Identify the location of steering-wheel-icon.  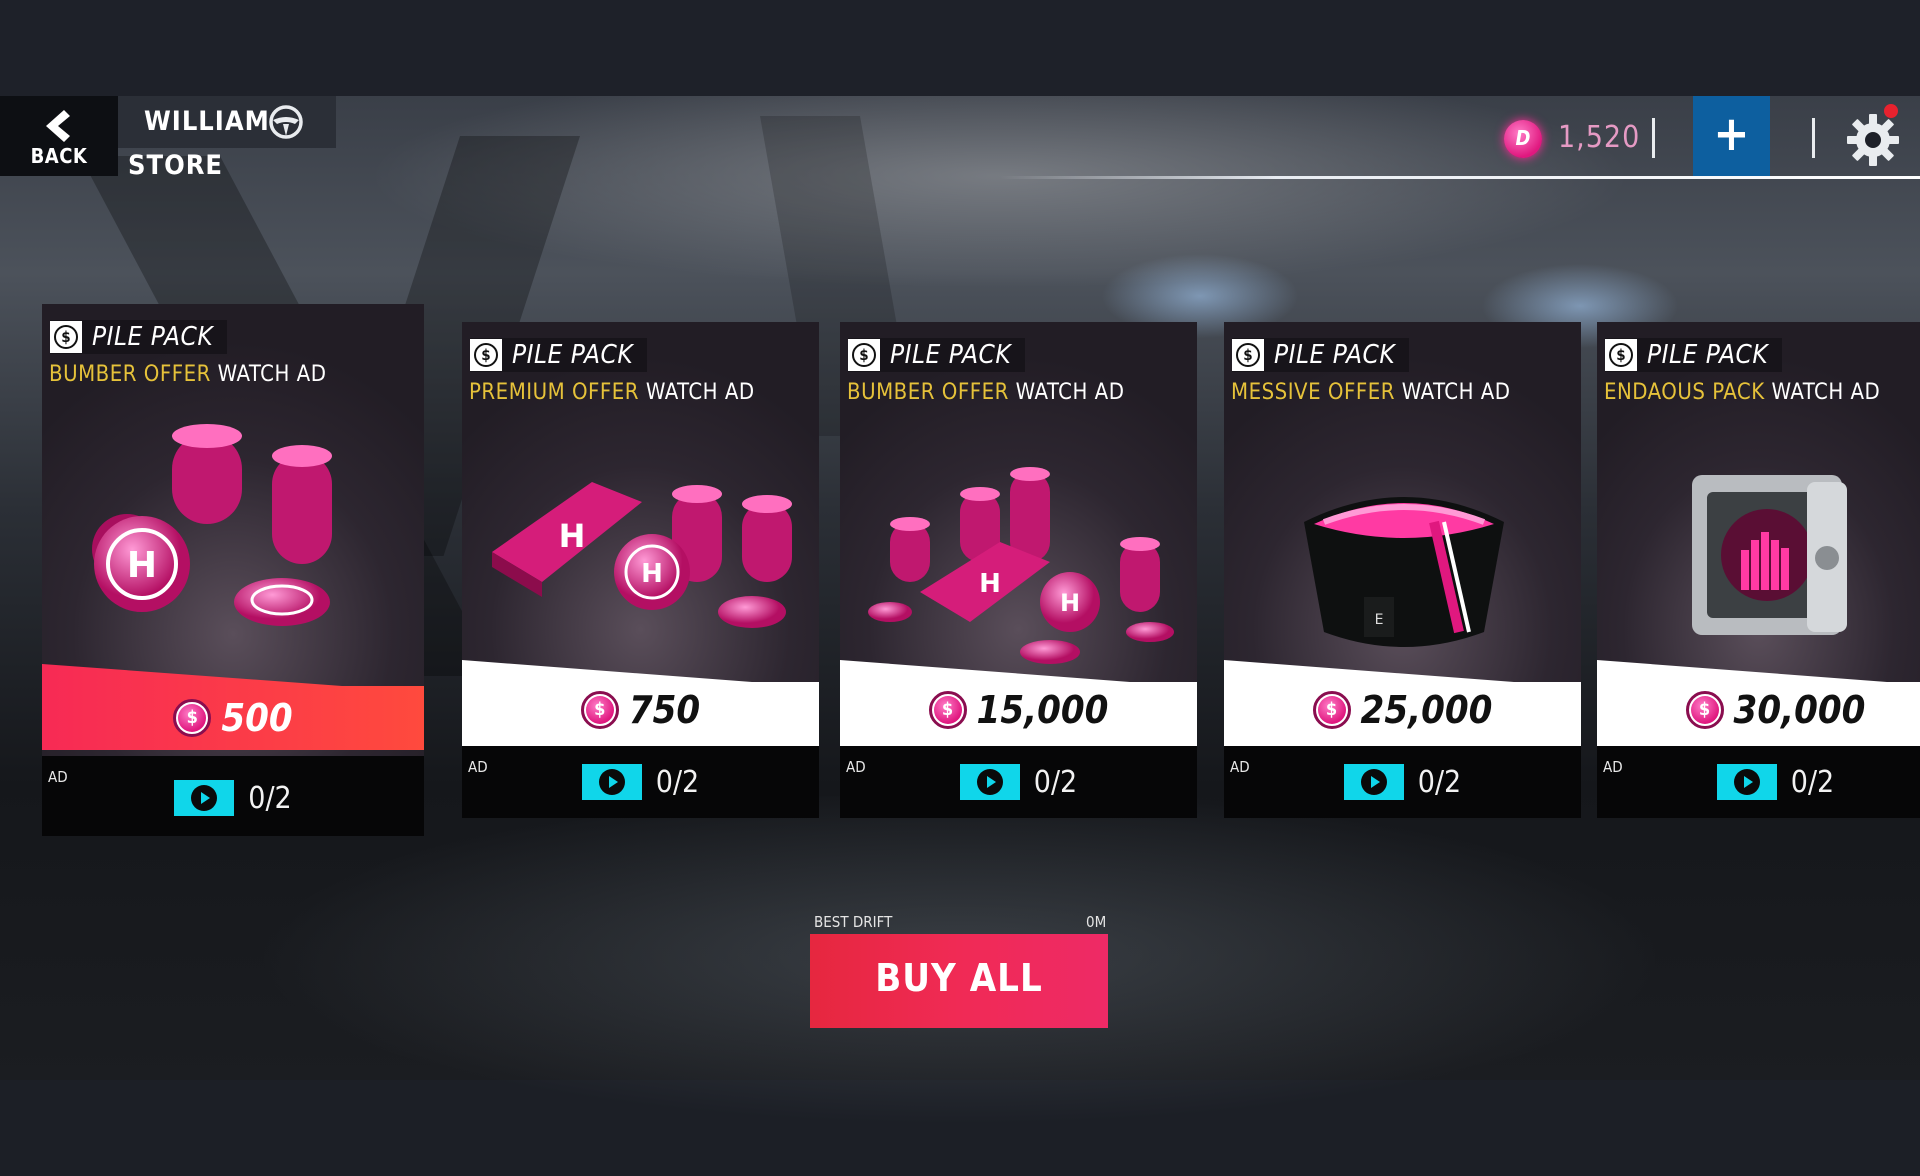
(286, 122).